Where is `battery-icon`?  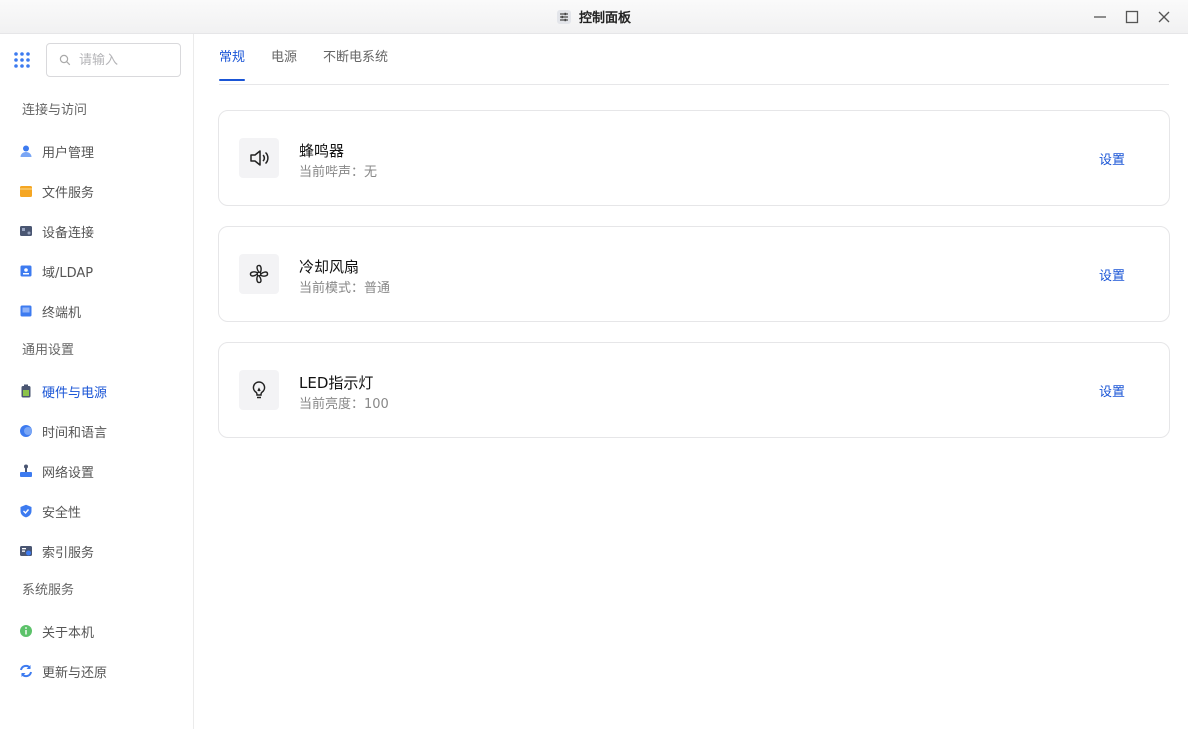 battery-icon is located at coordinates (26, 391).